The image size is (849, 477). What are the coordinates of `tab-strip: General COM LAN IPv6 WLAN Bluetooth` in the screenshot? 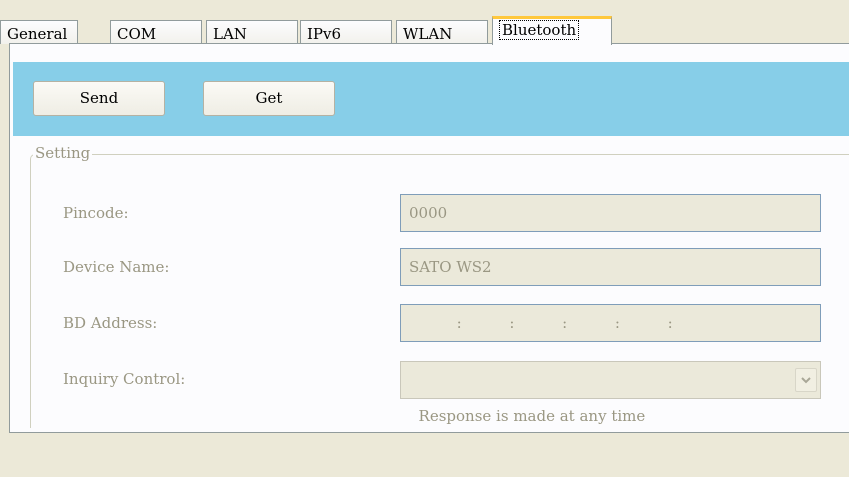 It's located at (424, 29).